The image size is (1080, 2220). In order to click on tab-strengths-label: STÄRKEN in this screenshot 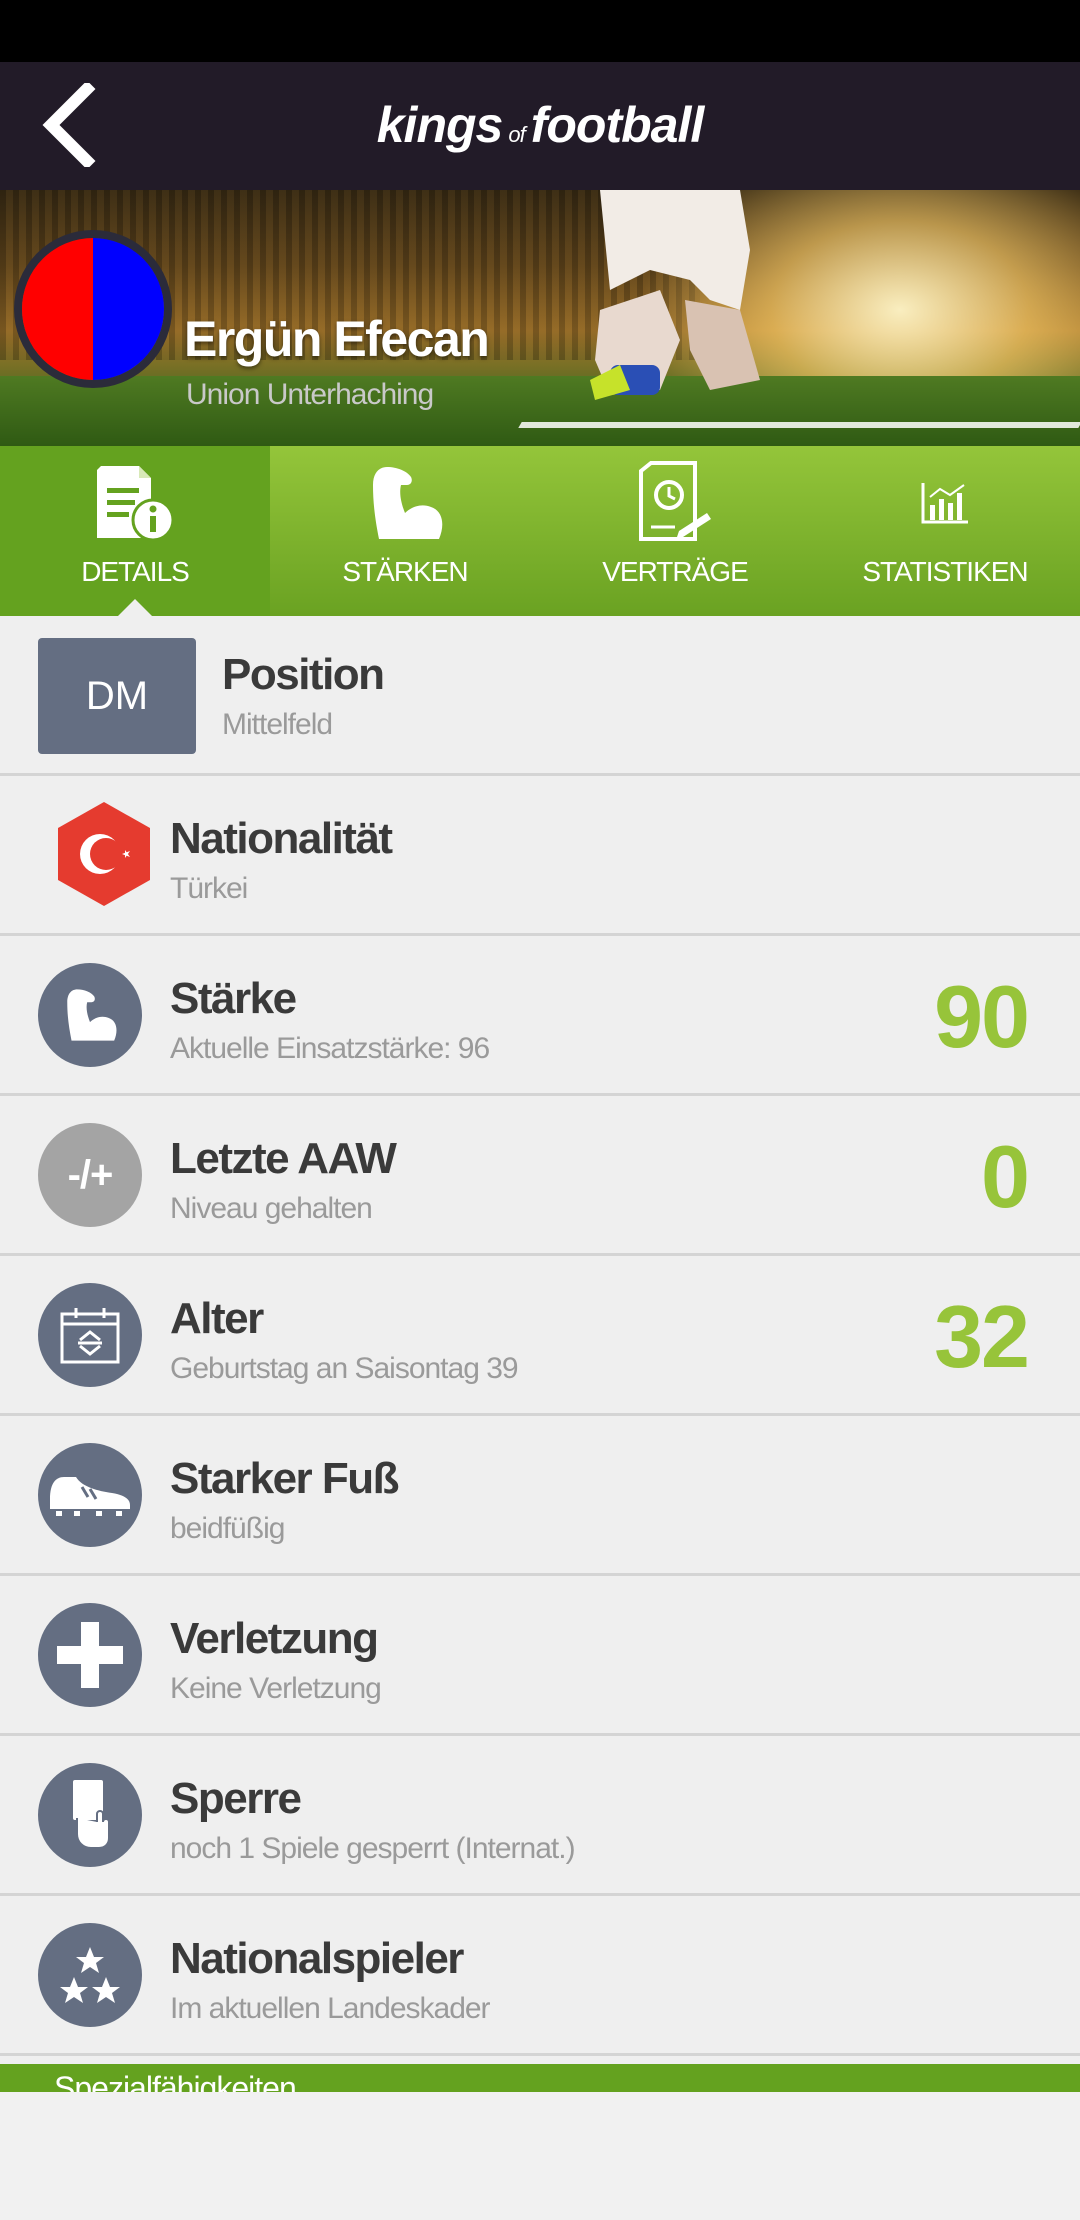, I will do `click(405, 571)`.